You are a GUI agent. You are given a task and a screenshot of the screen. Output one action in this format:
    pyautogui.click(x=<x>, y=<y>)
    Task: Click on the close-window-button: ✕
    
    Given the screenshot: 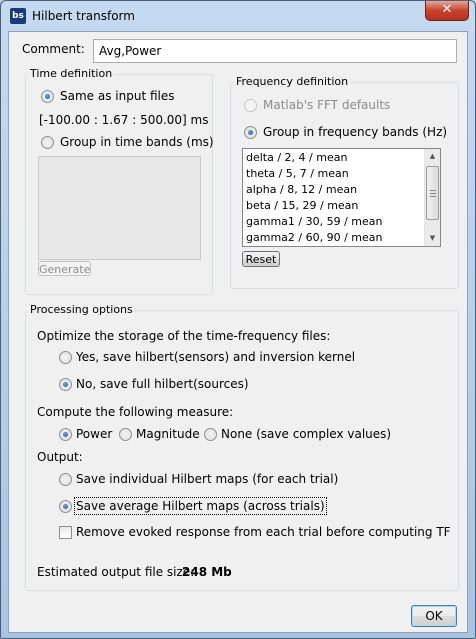 What is the action you would take?
    pyautogui.click(x=447, y=11)
    